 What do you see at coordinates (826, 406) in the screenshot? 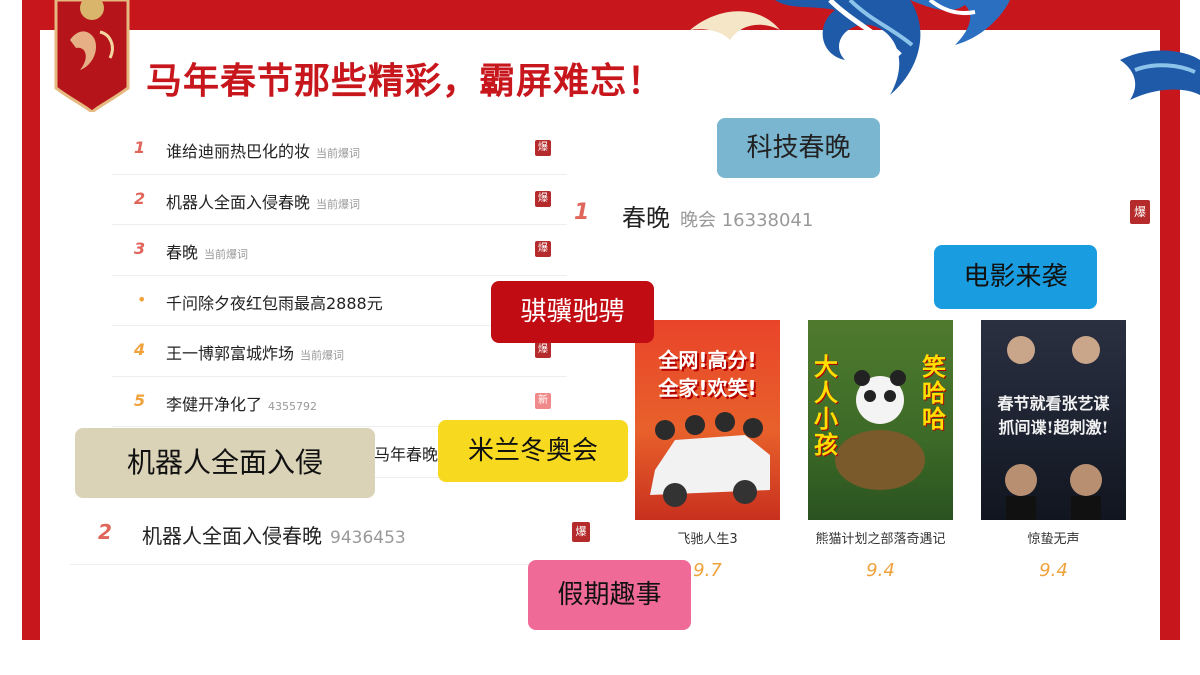
I see `poster-slogan: 大人小孩` at bounding box center [826, 406].